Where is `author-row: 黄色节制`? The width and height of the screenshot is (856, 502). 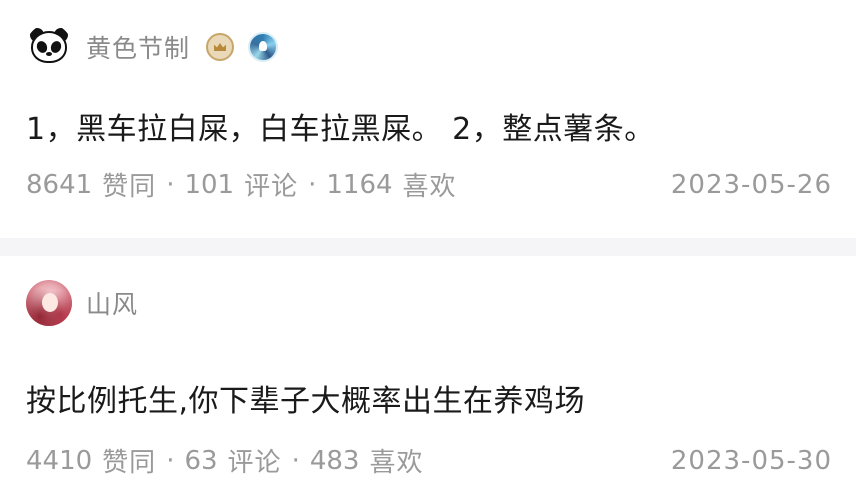
author-row: 黄色节制 is located at coordinates (152, 47).